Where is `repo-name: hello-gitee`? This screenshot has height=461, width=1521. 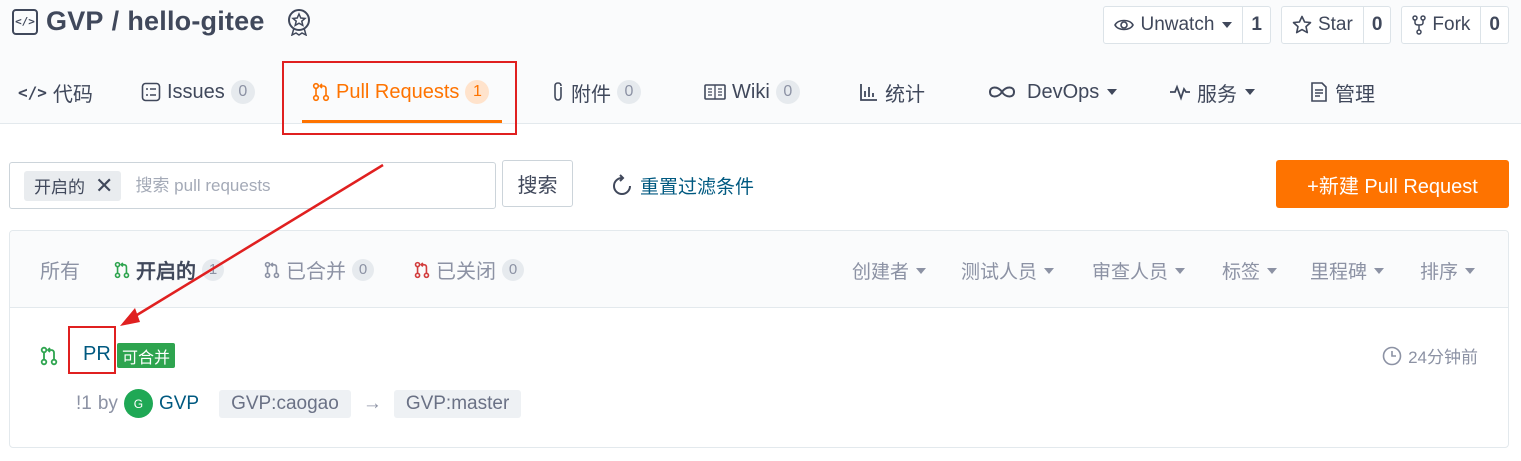 repo-name: hello-gitee is located at coordinates (195, 21).